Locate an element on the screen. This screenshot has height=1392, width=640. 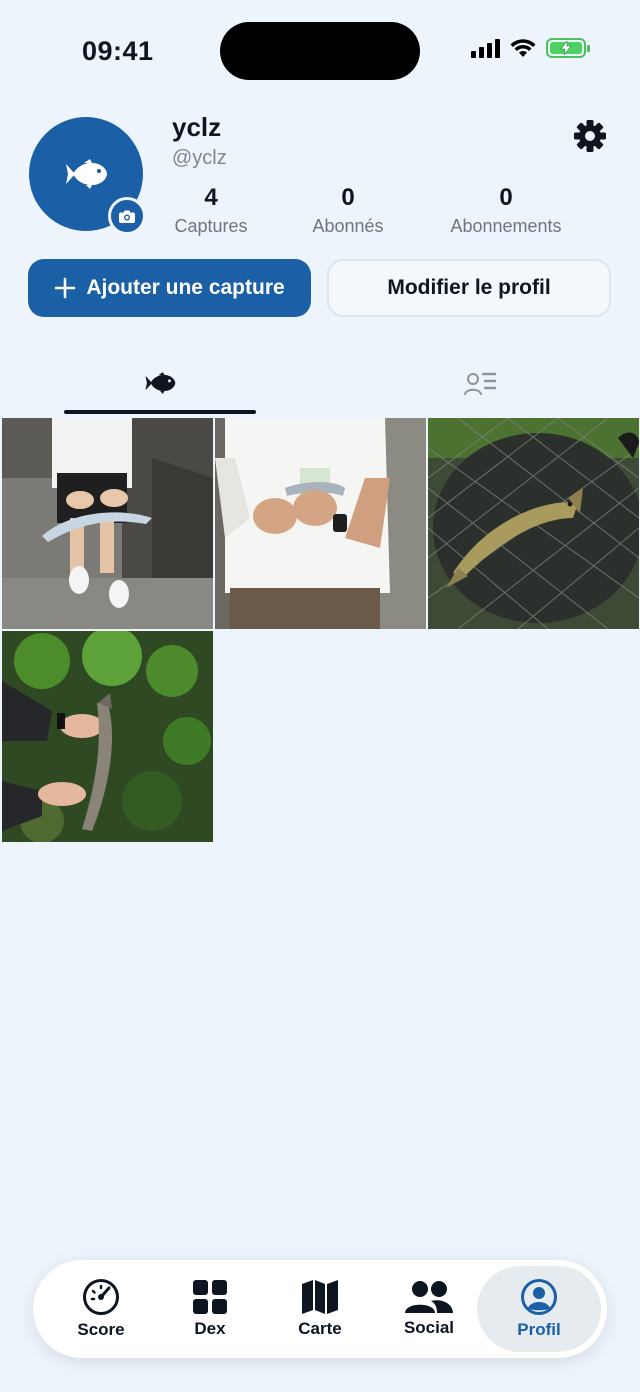
stat-captures: 4 Captures is located at coordinates (211, 210).